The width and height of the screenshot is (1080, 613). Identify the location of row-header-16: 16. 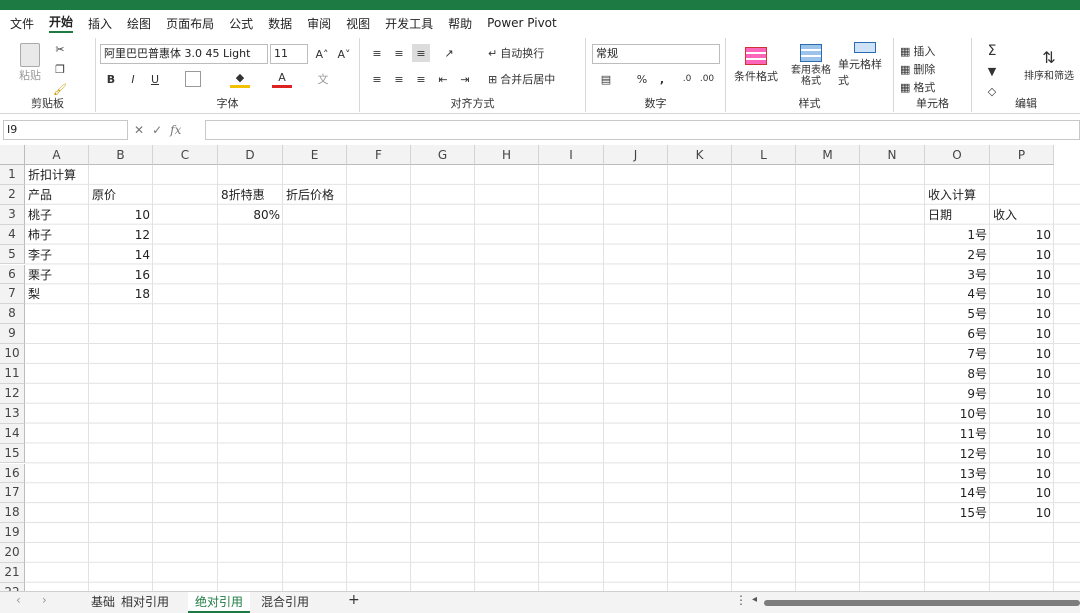
(12, 473).